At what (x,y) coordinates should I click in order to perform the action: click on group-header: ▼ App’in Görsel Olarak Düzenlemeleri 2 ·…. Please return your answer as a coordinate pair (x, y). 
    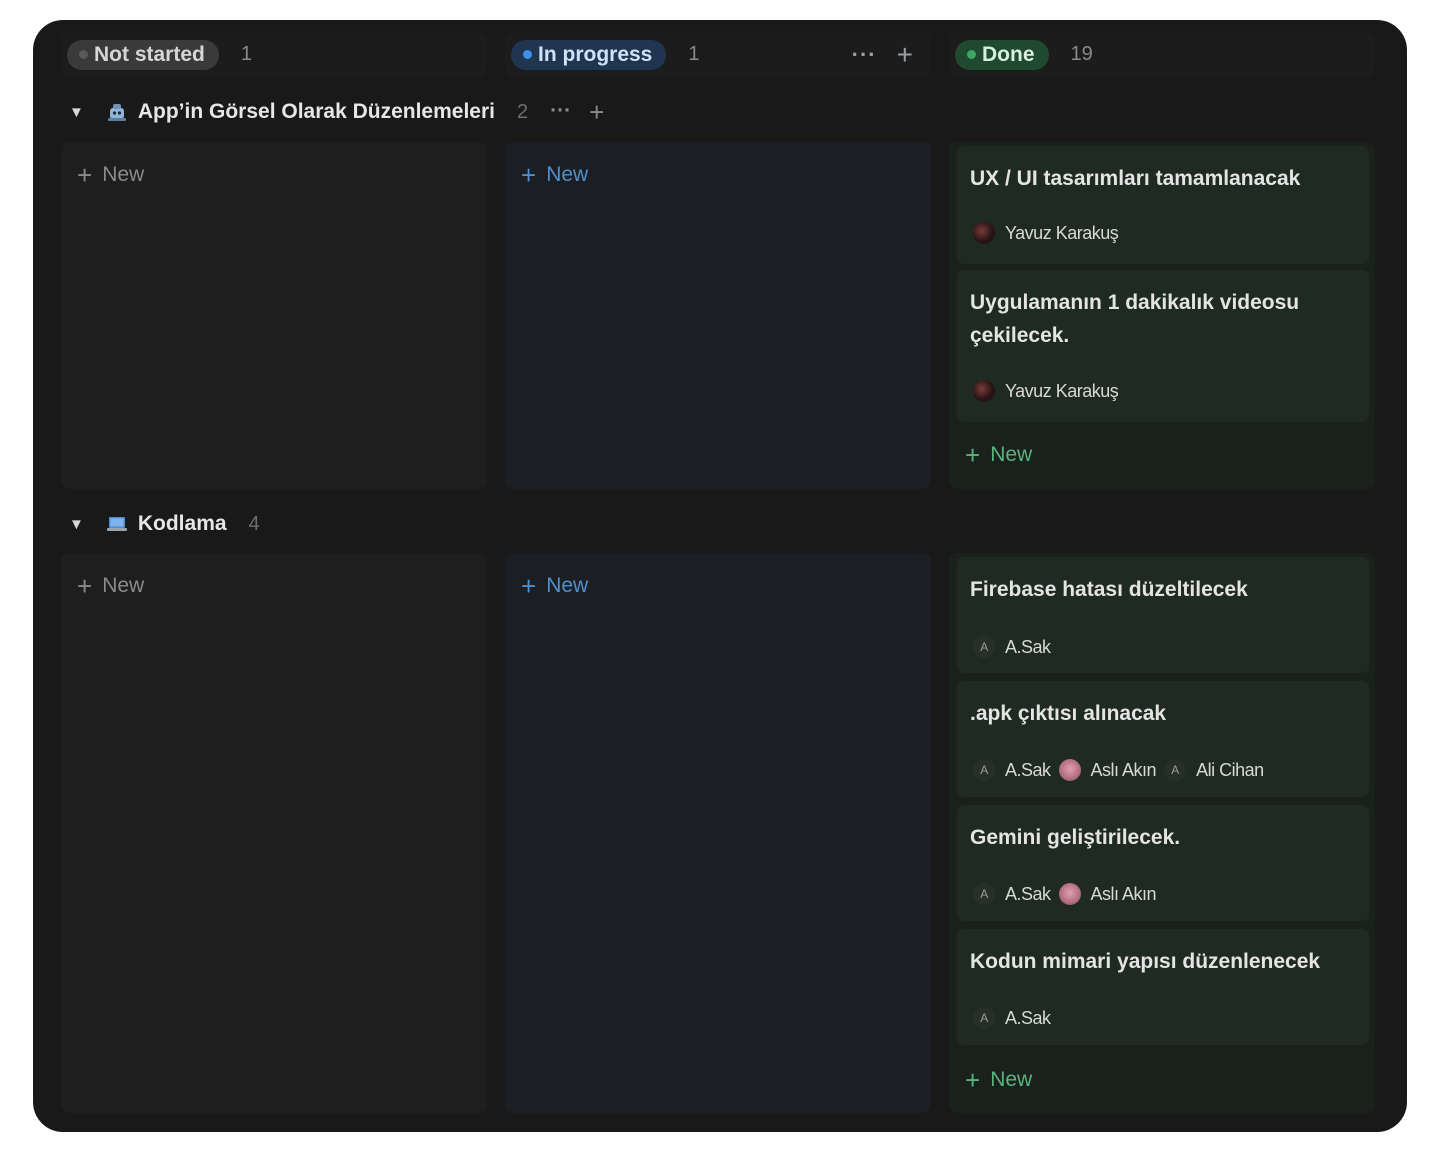
    Looking at the image, I should click on (336, 112).